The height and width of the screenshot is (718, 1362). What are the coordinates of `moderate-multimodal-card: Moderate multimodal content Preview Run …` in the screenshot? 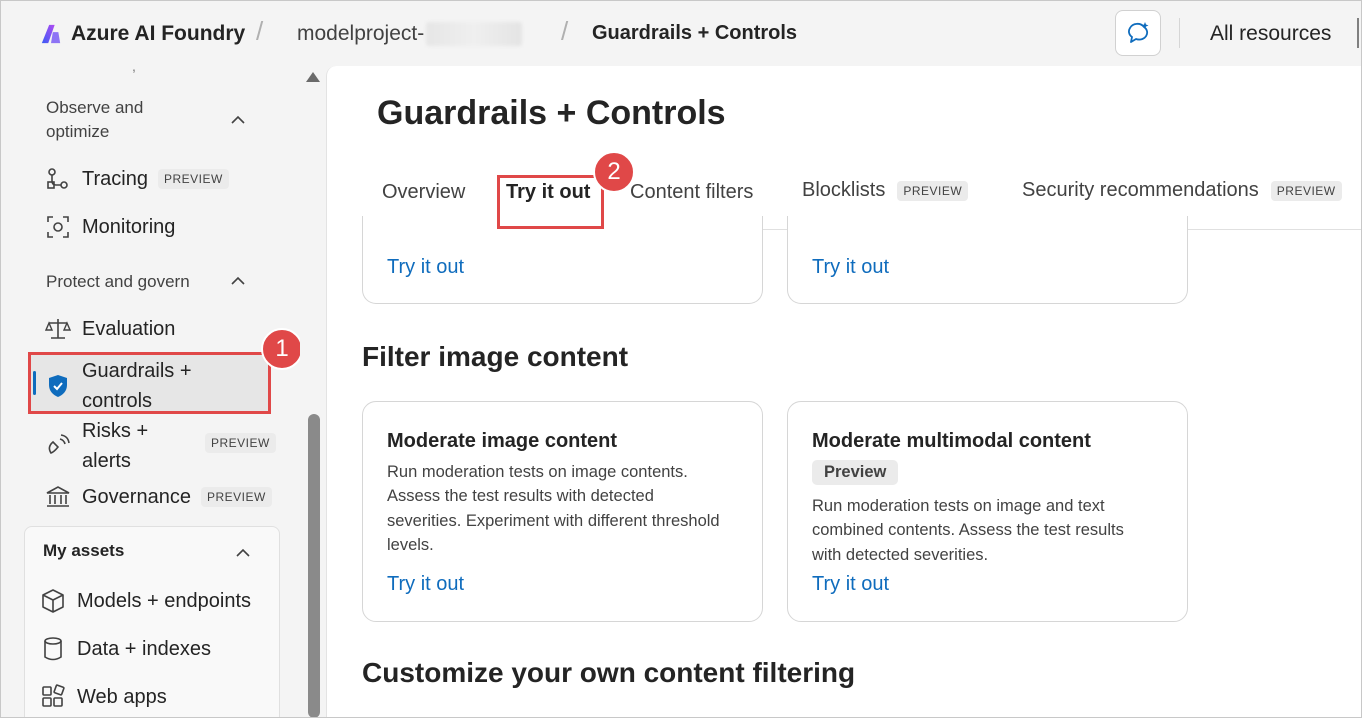 It's located at (987, 511).